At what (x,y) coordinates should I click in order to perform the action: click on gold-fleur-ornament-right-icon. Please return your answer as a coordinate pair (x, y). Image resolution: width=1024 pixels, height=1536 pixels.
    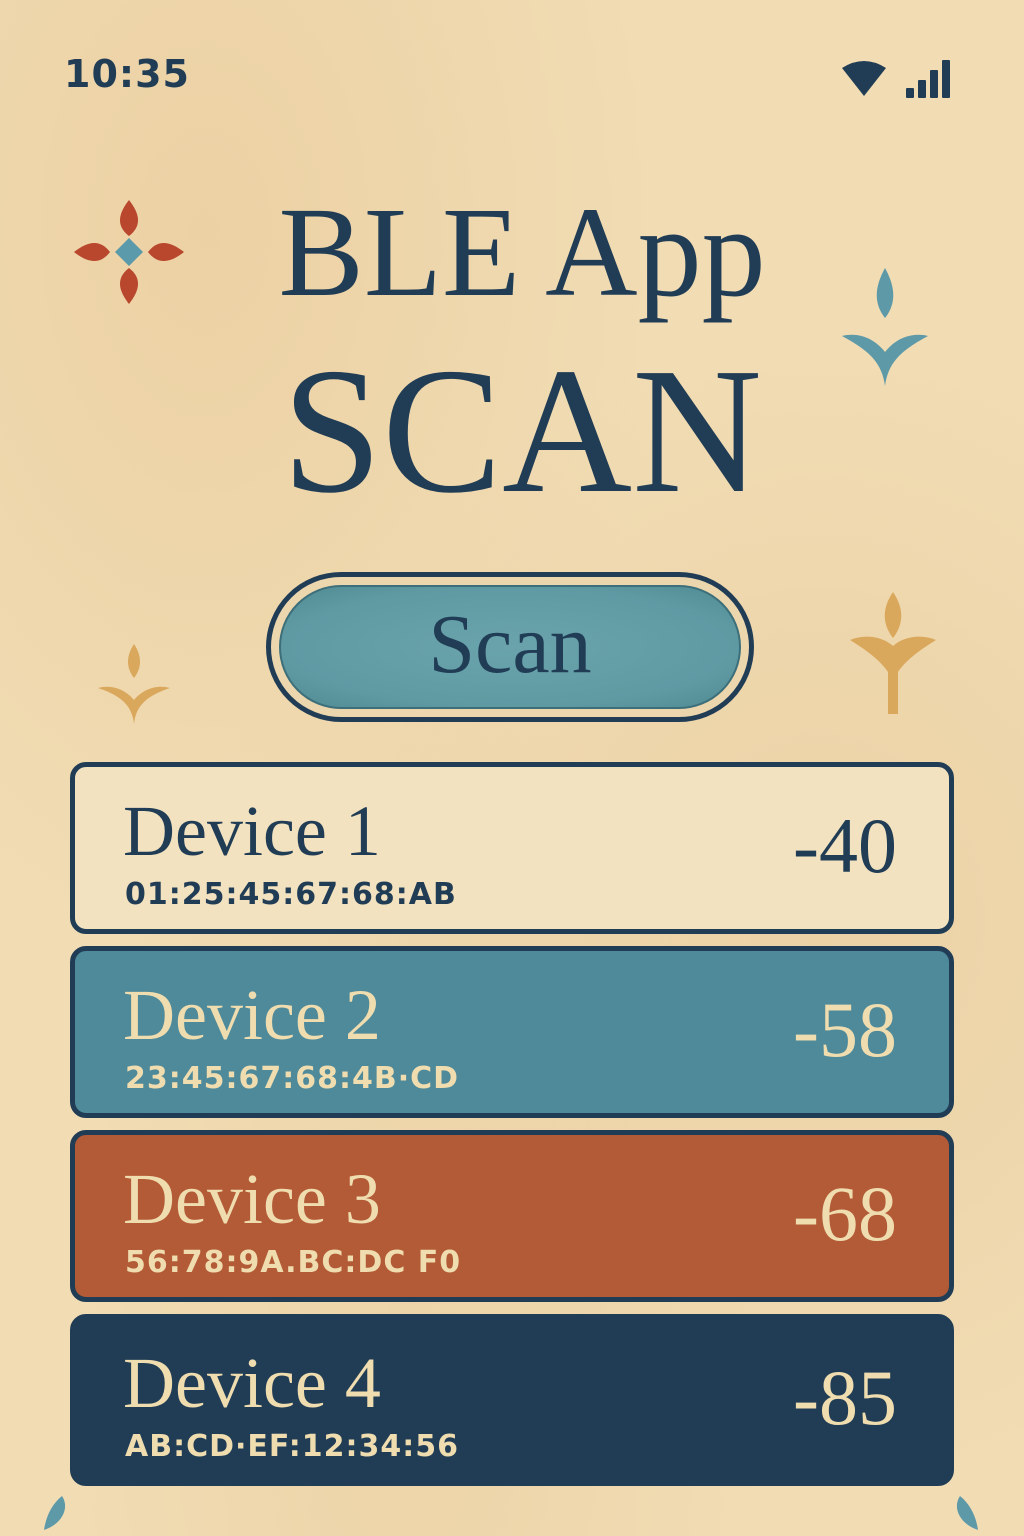
    Looking at the image, I should click on (893, 653).